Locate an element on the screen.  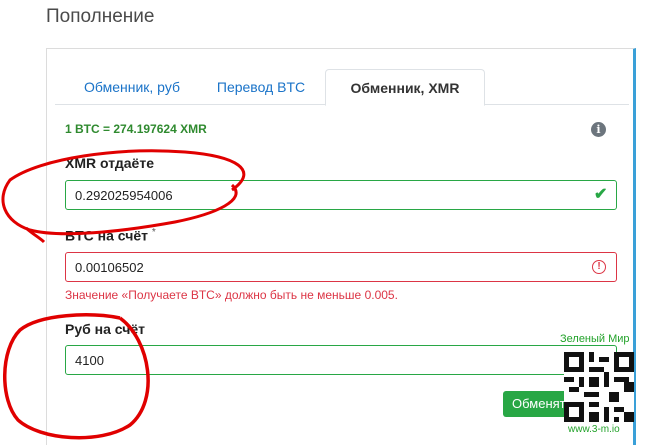
watermark-url: www.3-m.io is located at coordinates (594, 429).